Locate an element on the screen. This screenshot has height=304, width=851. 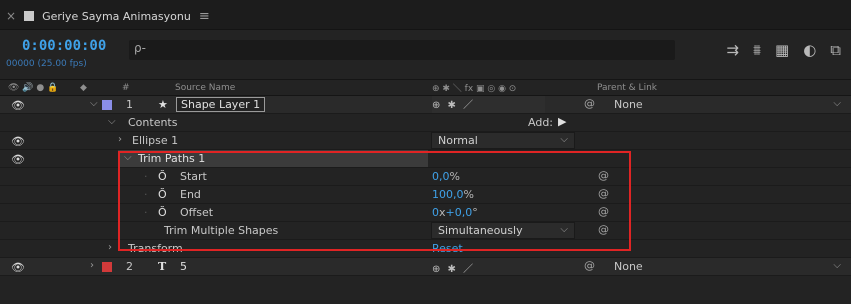
frame-blending-icon: ▦ is located at coordinates (782, 50).